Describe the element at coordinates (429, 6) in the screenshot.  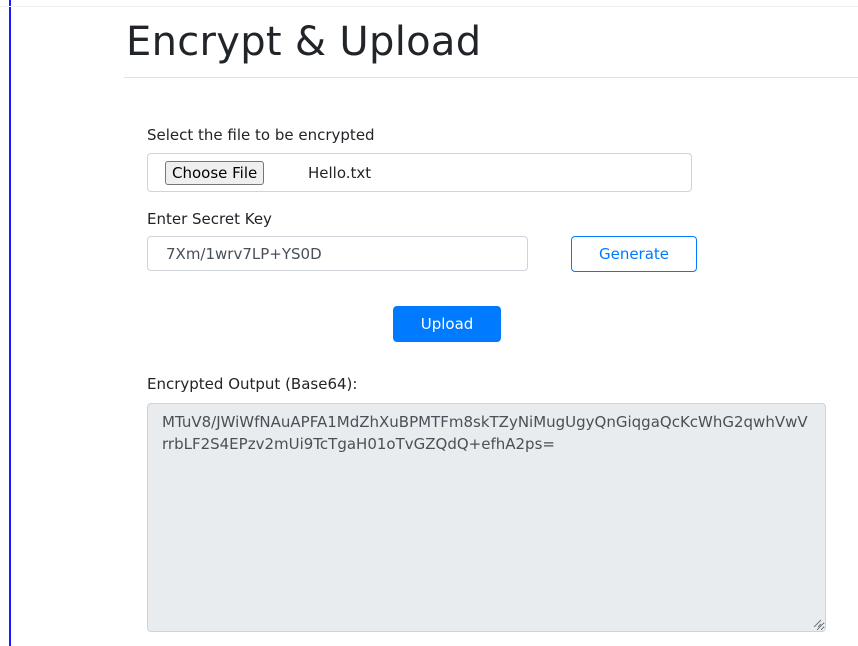
I see `top-rule` at that location.